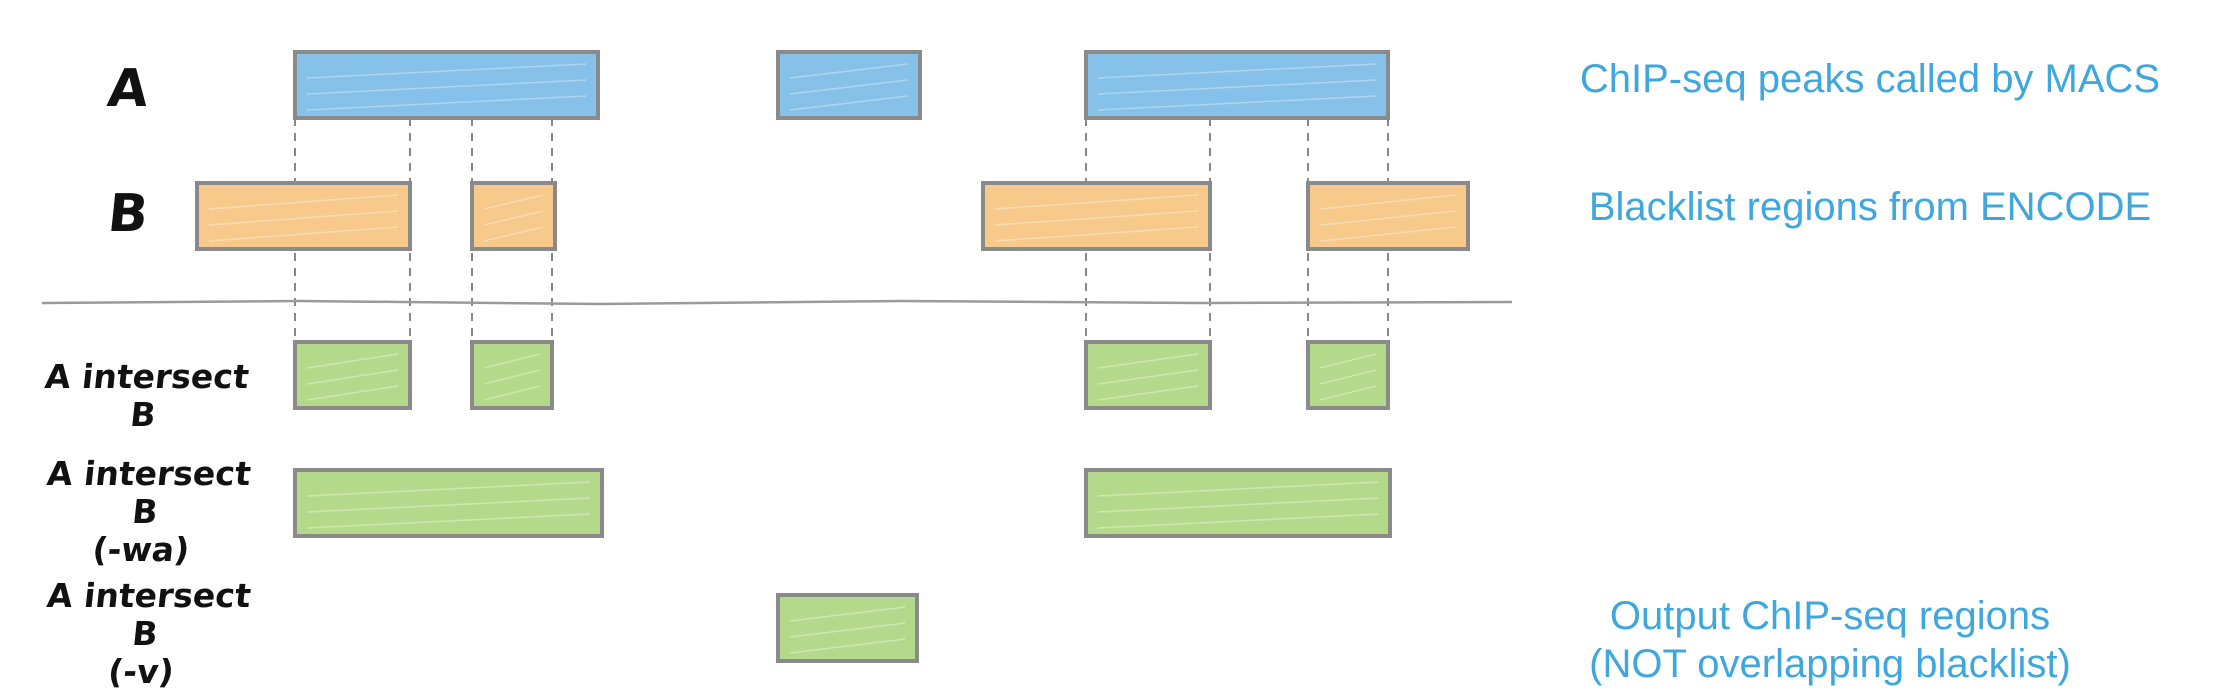 The image size is (2222, 691). Describe the element at coordinates (141, 549) in the screenshot. I see `row-label-intersect-wa-flag: (-wa)` at that location.